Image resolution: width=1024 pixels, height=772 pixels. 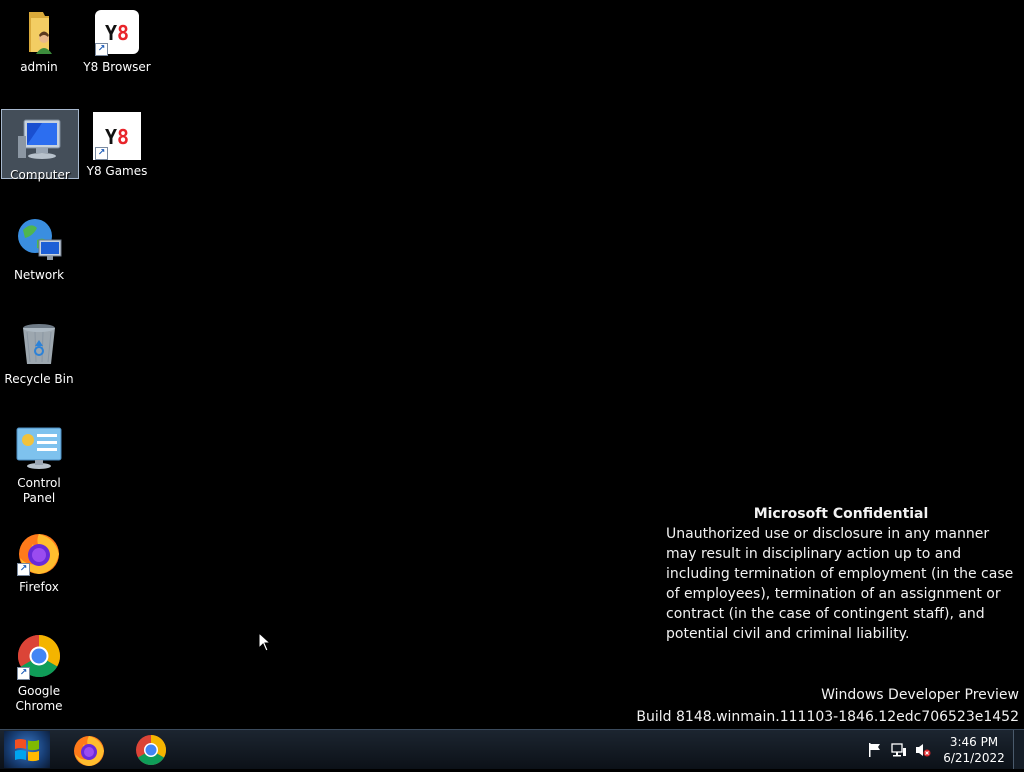 I want to click on taskbar-chrome-button, so click(x=151, y=750).